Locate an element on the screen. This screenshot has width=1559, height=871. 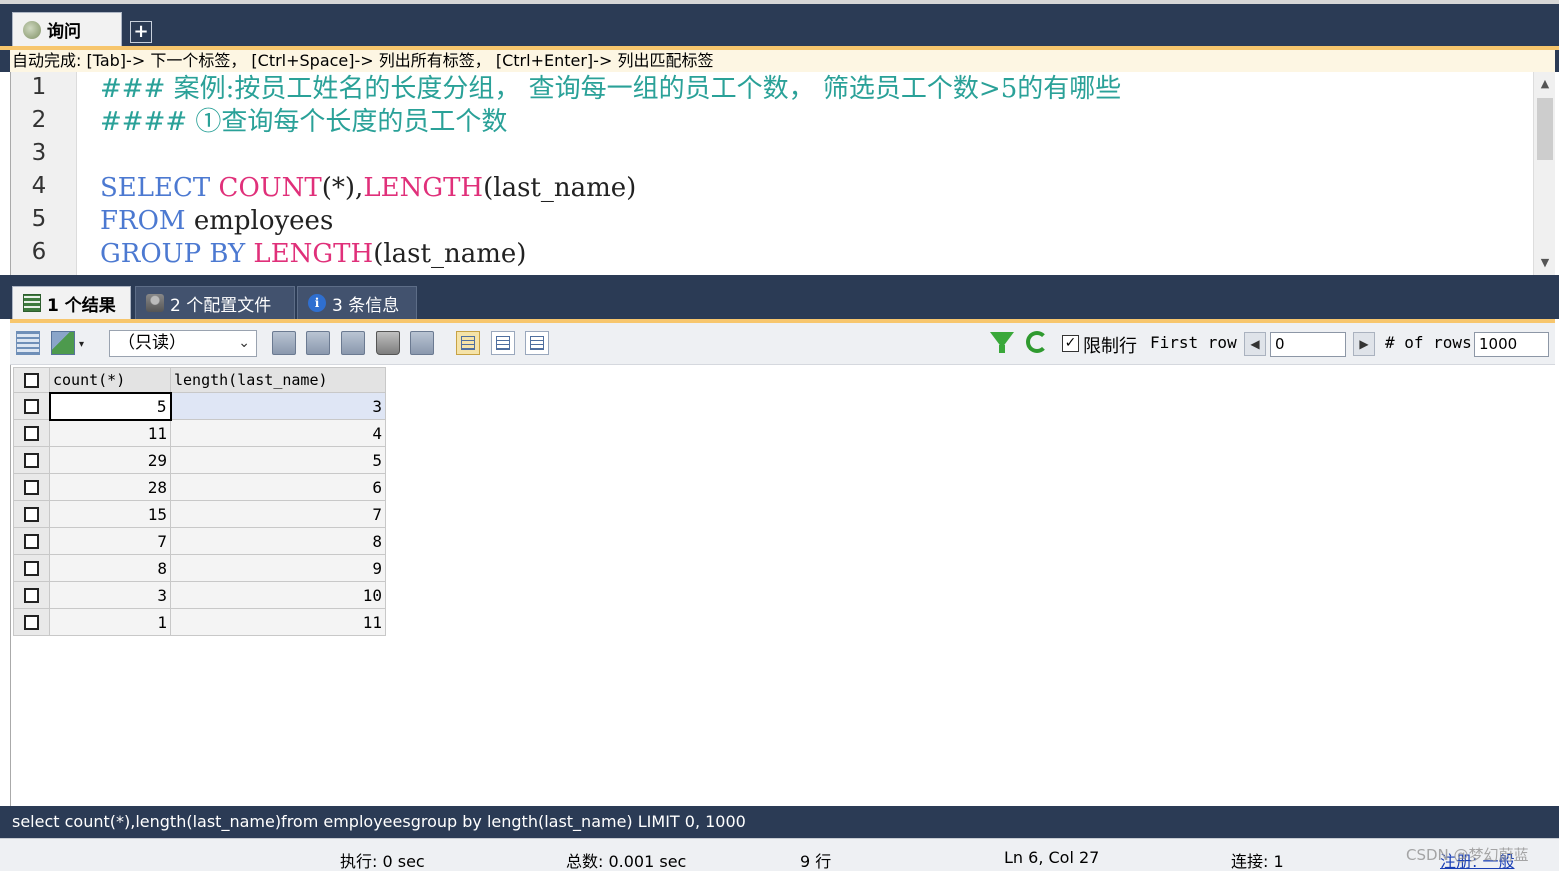
line-number: 1 is located at coordinates (39, 87).